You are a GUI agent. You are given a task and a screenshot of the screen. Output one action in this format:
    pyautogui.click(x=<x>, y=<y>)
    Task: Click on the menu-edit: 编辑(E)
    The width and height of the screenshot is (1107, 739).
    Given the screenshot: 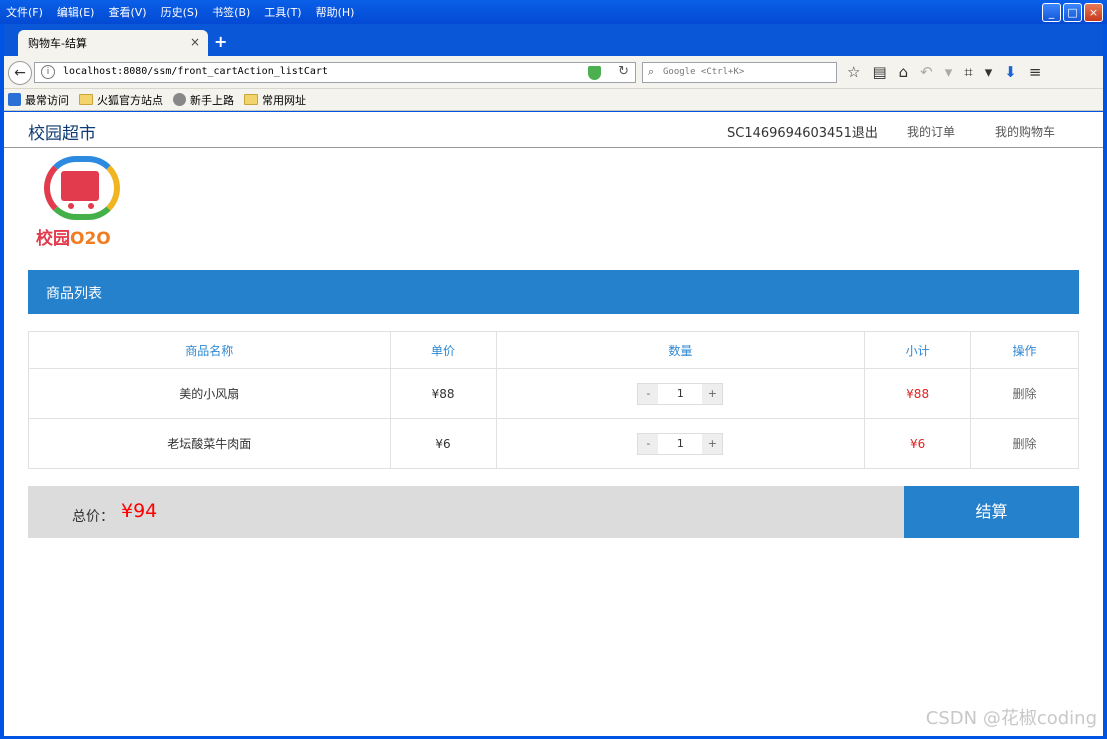 What is the action you would take?
    pyautogui.click(x=76, y=12)
    